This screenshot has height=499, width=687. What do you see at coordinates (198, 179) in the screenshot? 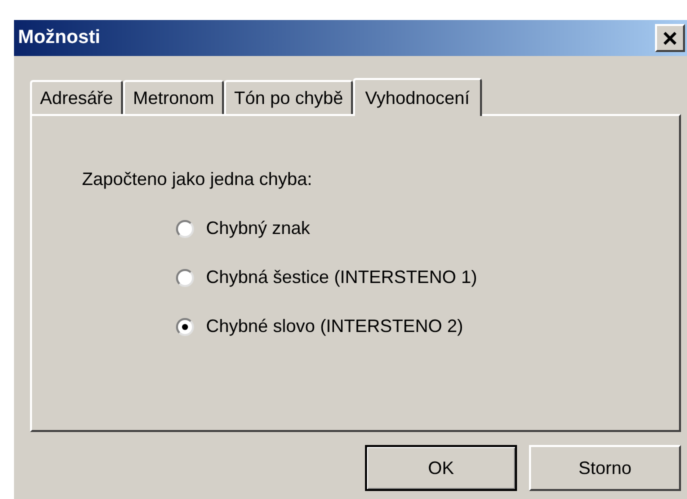
I see `group-label: Započteno jako jedna chyba:` at bounding box center [198, 179].